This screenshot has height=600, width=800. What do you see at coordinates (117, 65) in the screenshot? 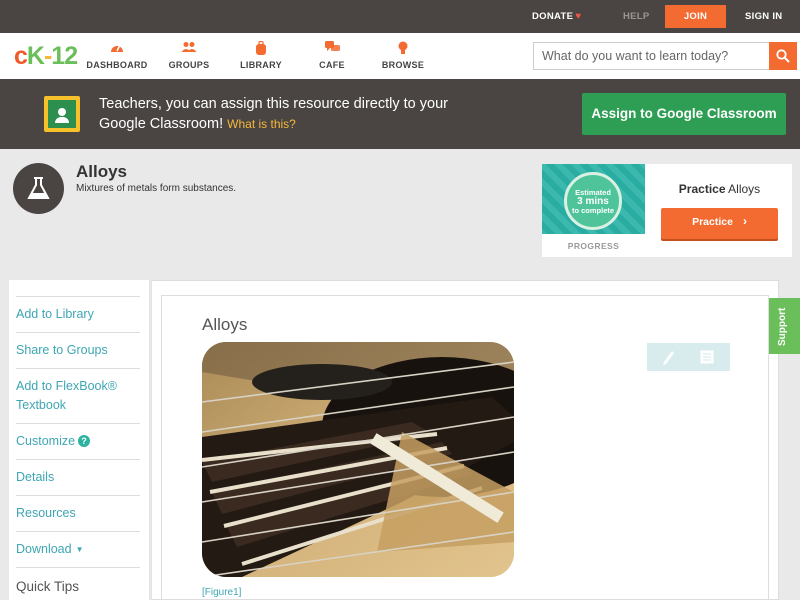
I see `nav-dashboard-label: DASHBOARD` at bounding box center [117, 65].